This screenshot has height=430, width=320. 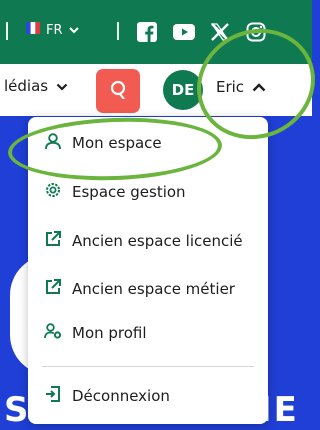 I want to click on menu-item-label: Ancien espace métier, so click(x=153, y=289).